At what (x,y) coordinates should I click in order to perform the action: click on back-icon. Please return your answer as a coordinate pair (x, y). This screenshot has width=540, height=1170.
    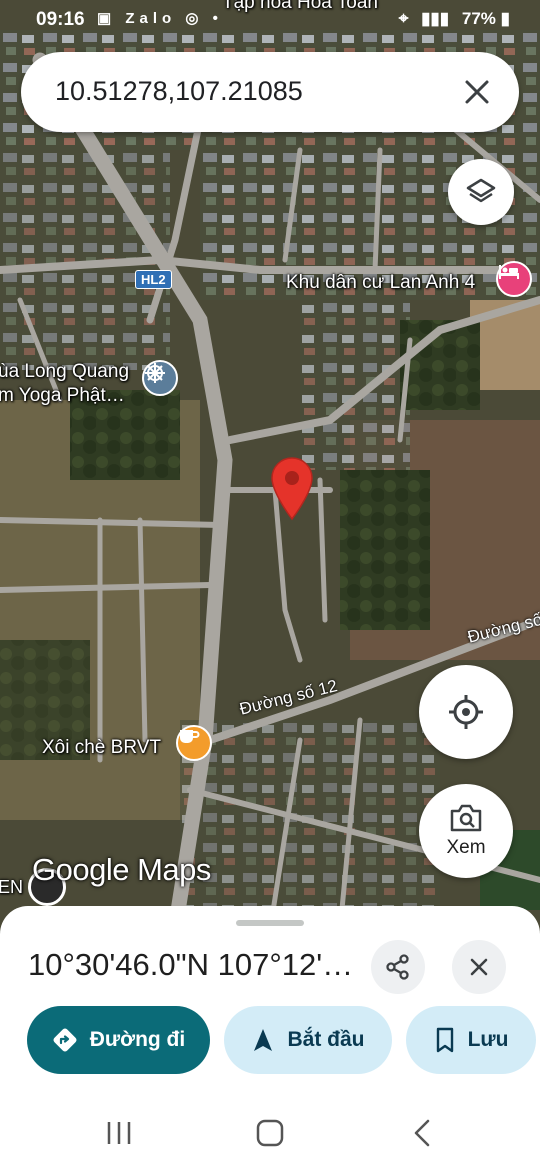
    Looking at the image, I should click on (422, 1133).